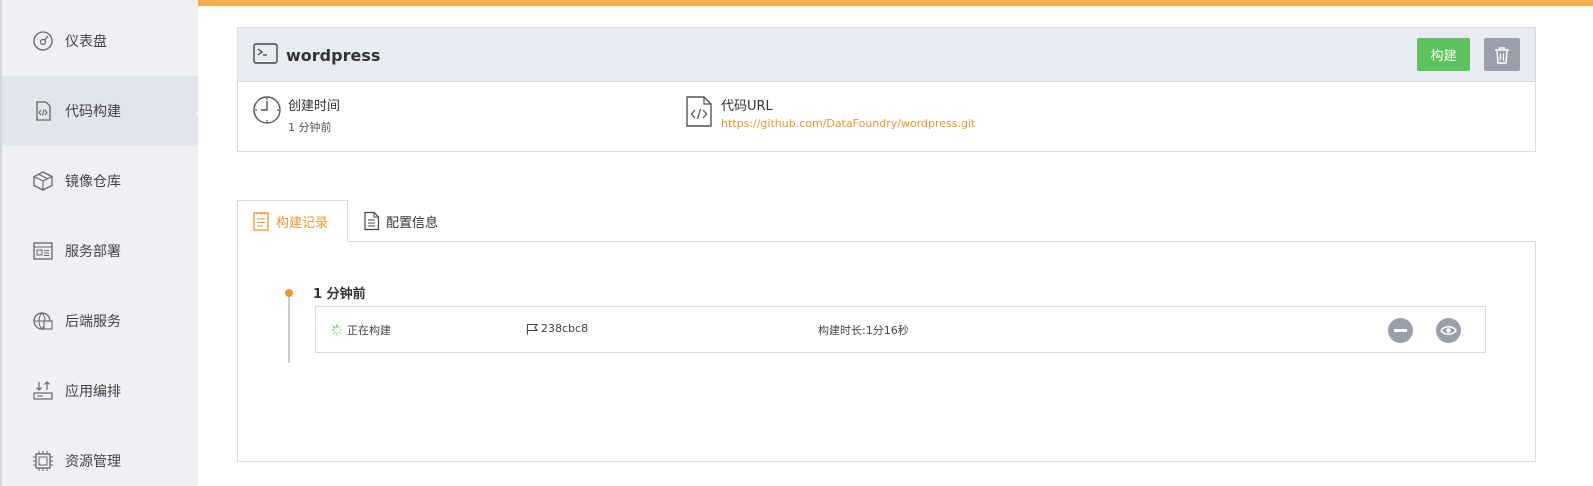  I want to click on tab-build-records: 构建记录, so click(292, 221).